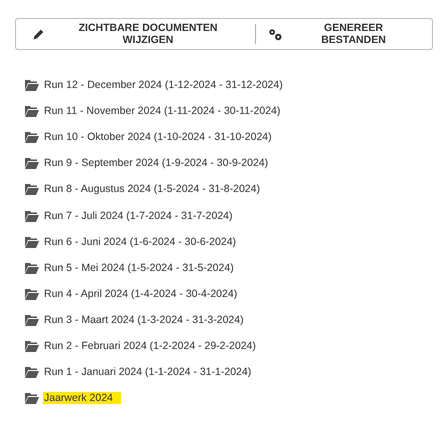 The image size is (445, 429). I want to click on folder-item: Run 11 - November 2024 (1-11-2024 - 30-11-2024), so click(162, 111).